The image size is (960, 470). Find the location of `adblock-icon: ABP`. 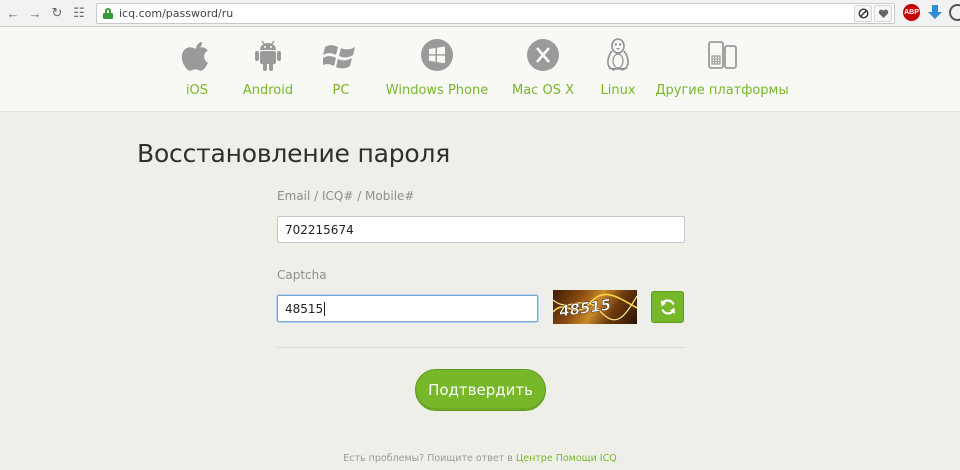

adblock-icon: ABP is located at coordinates (911, 12).